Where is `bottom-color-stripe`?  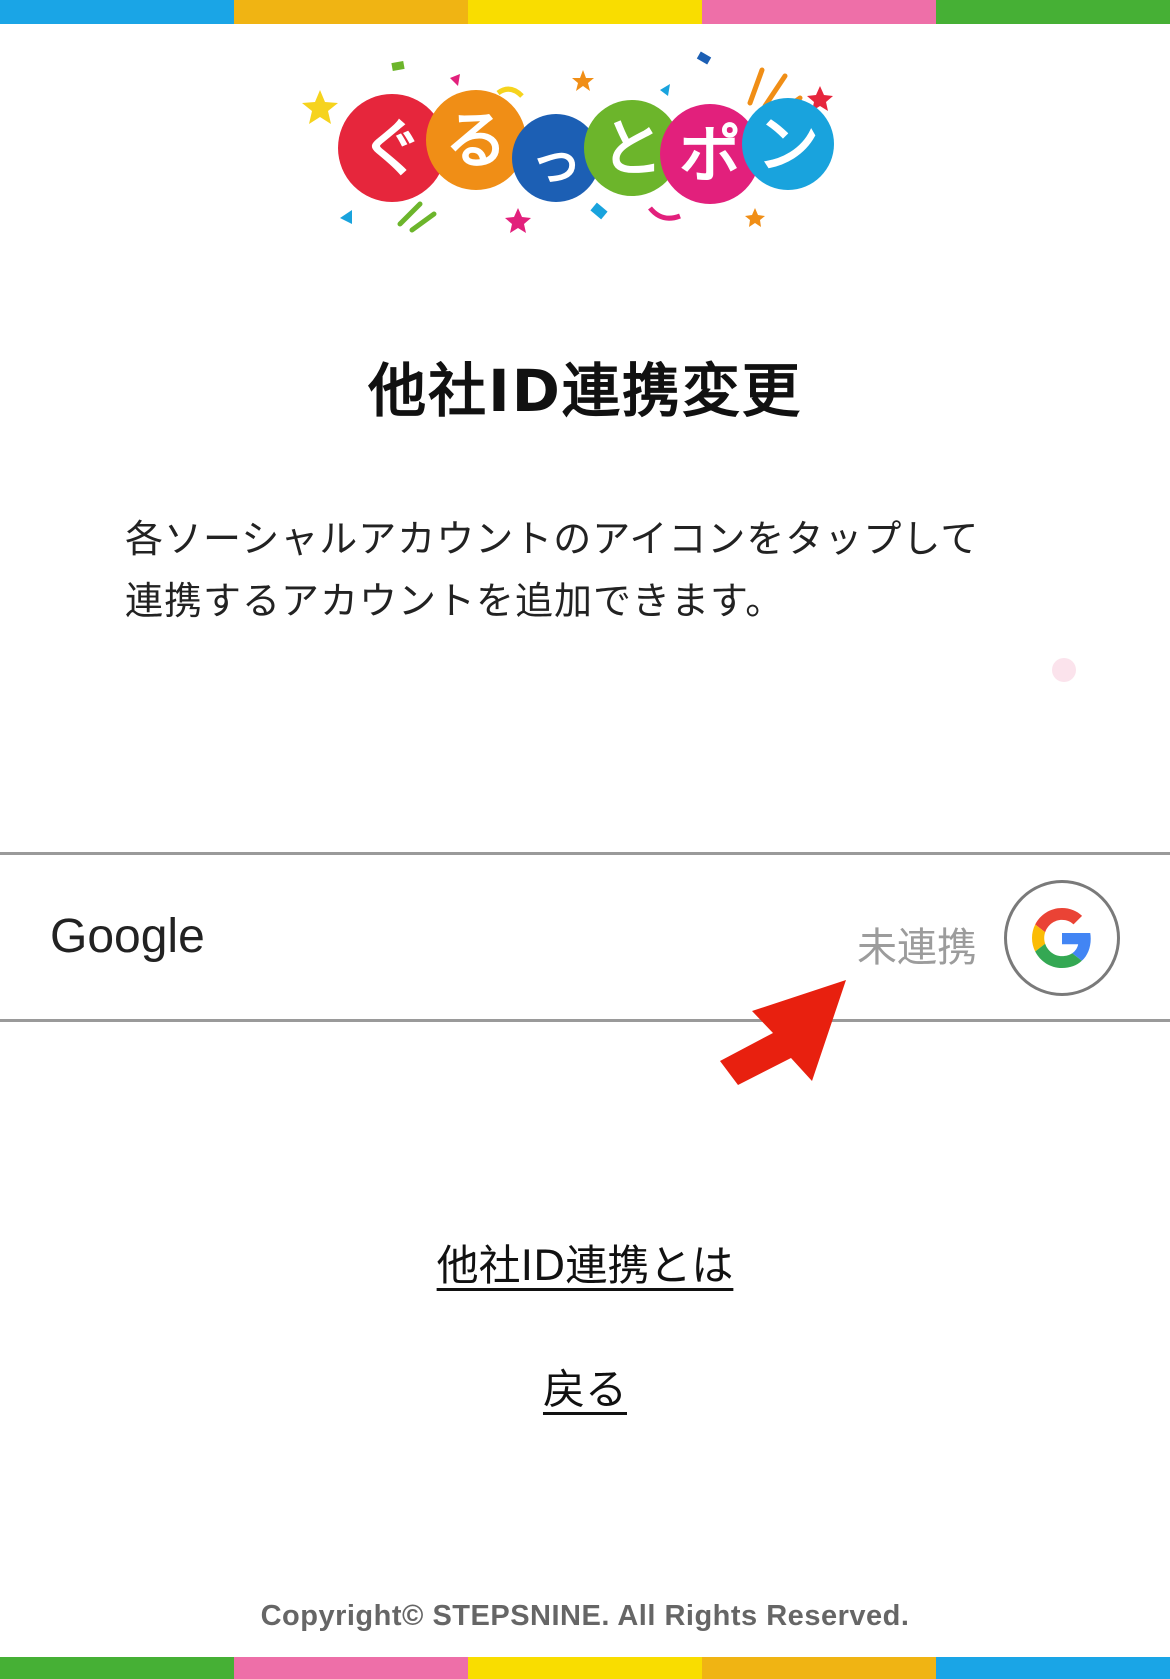 bottom-color-stripe is located at coordinates (585, 1668).